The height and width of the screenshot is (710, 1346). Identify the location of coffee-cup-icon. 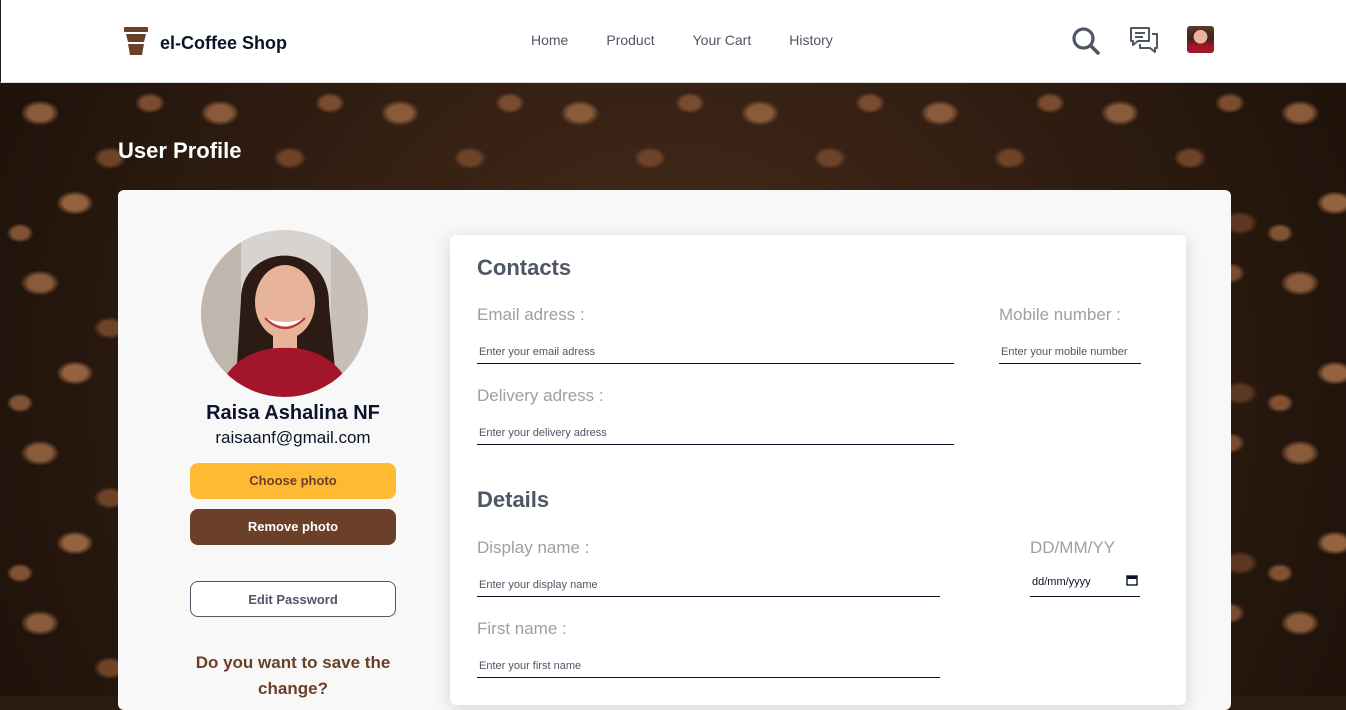
(136, 43).